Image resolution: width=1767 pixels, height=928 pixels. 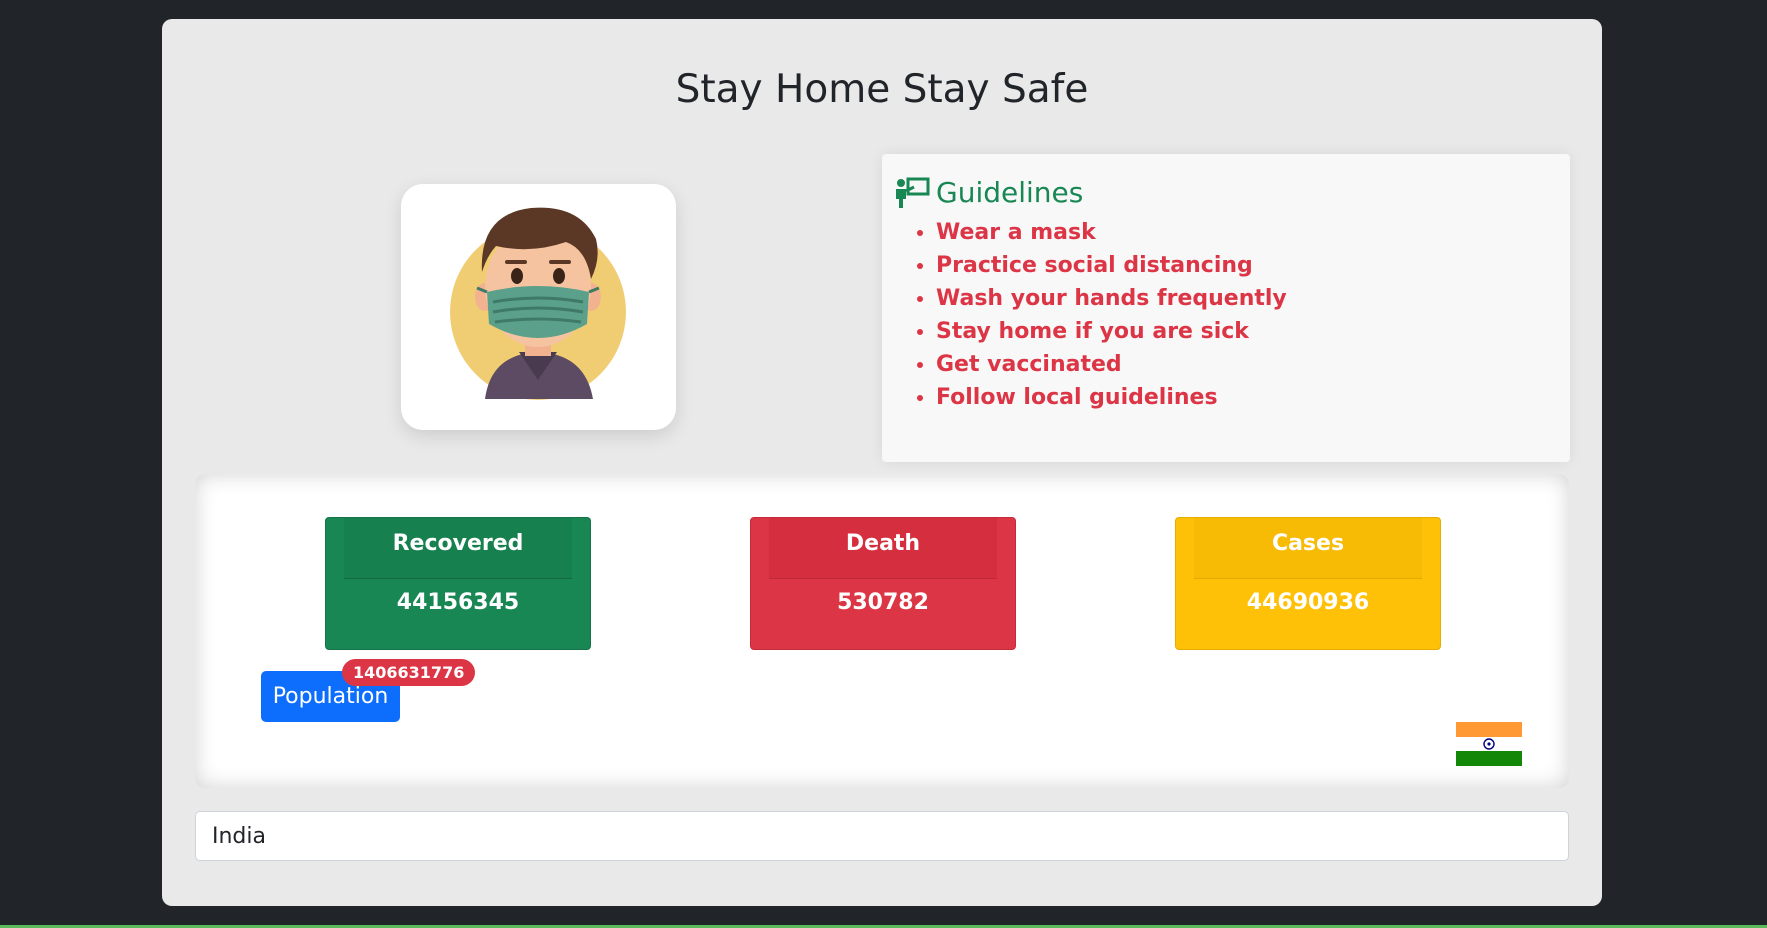 I want to click on cases-label: Cases, so click(x=1308, y=548).